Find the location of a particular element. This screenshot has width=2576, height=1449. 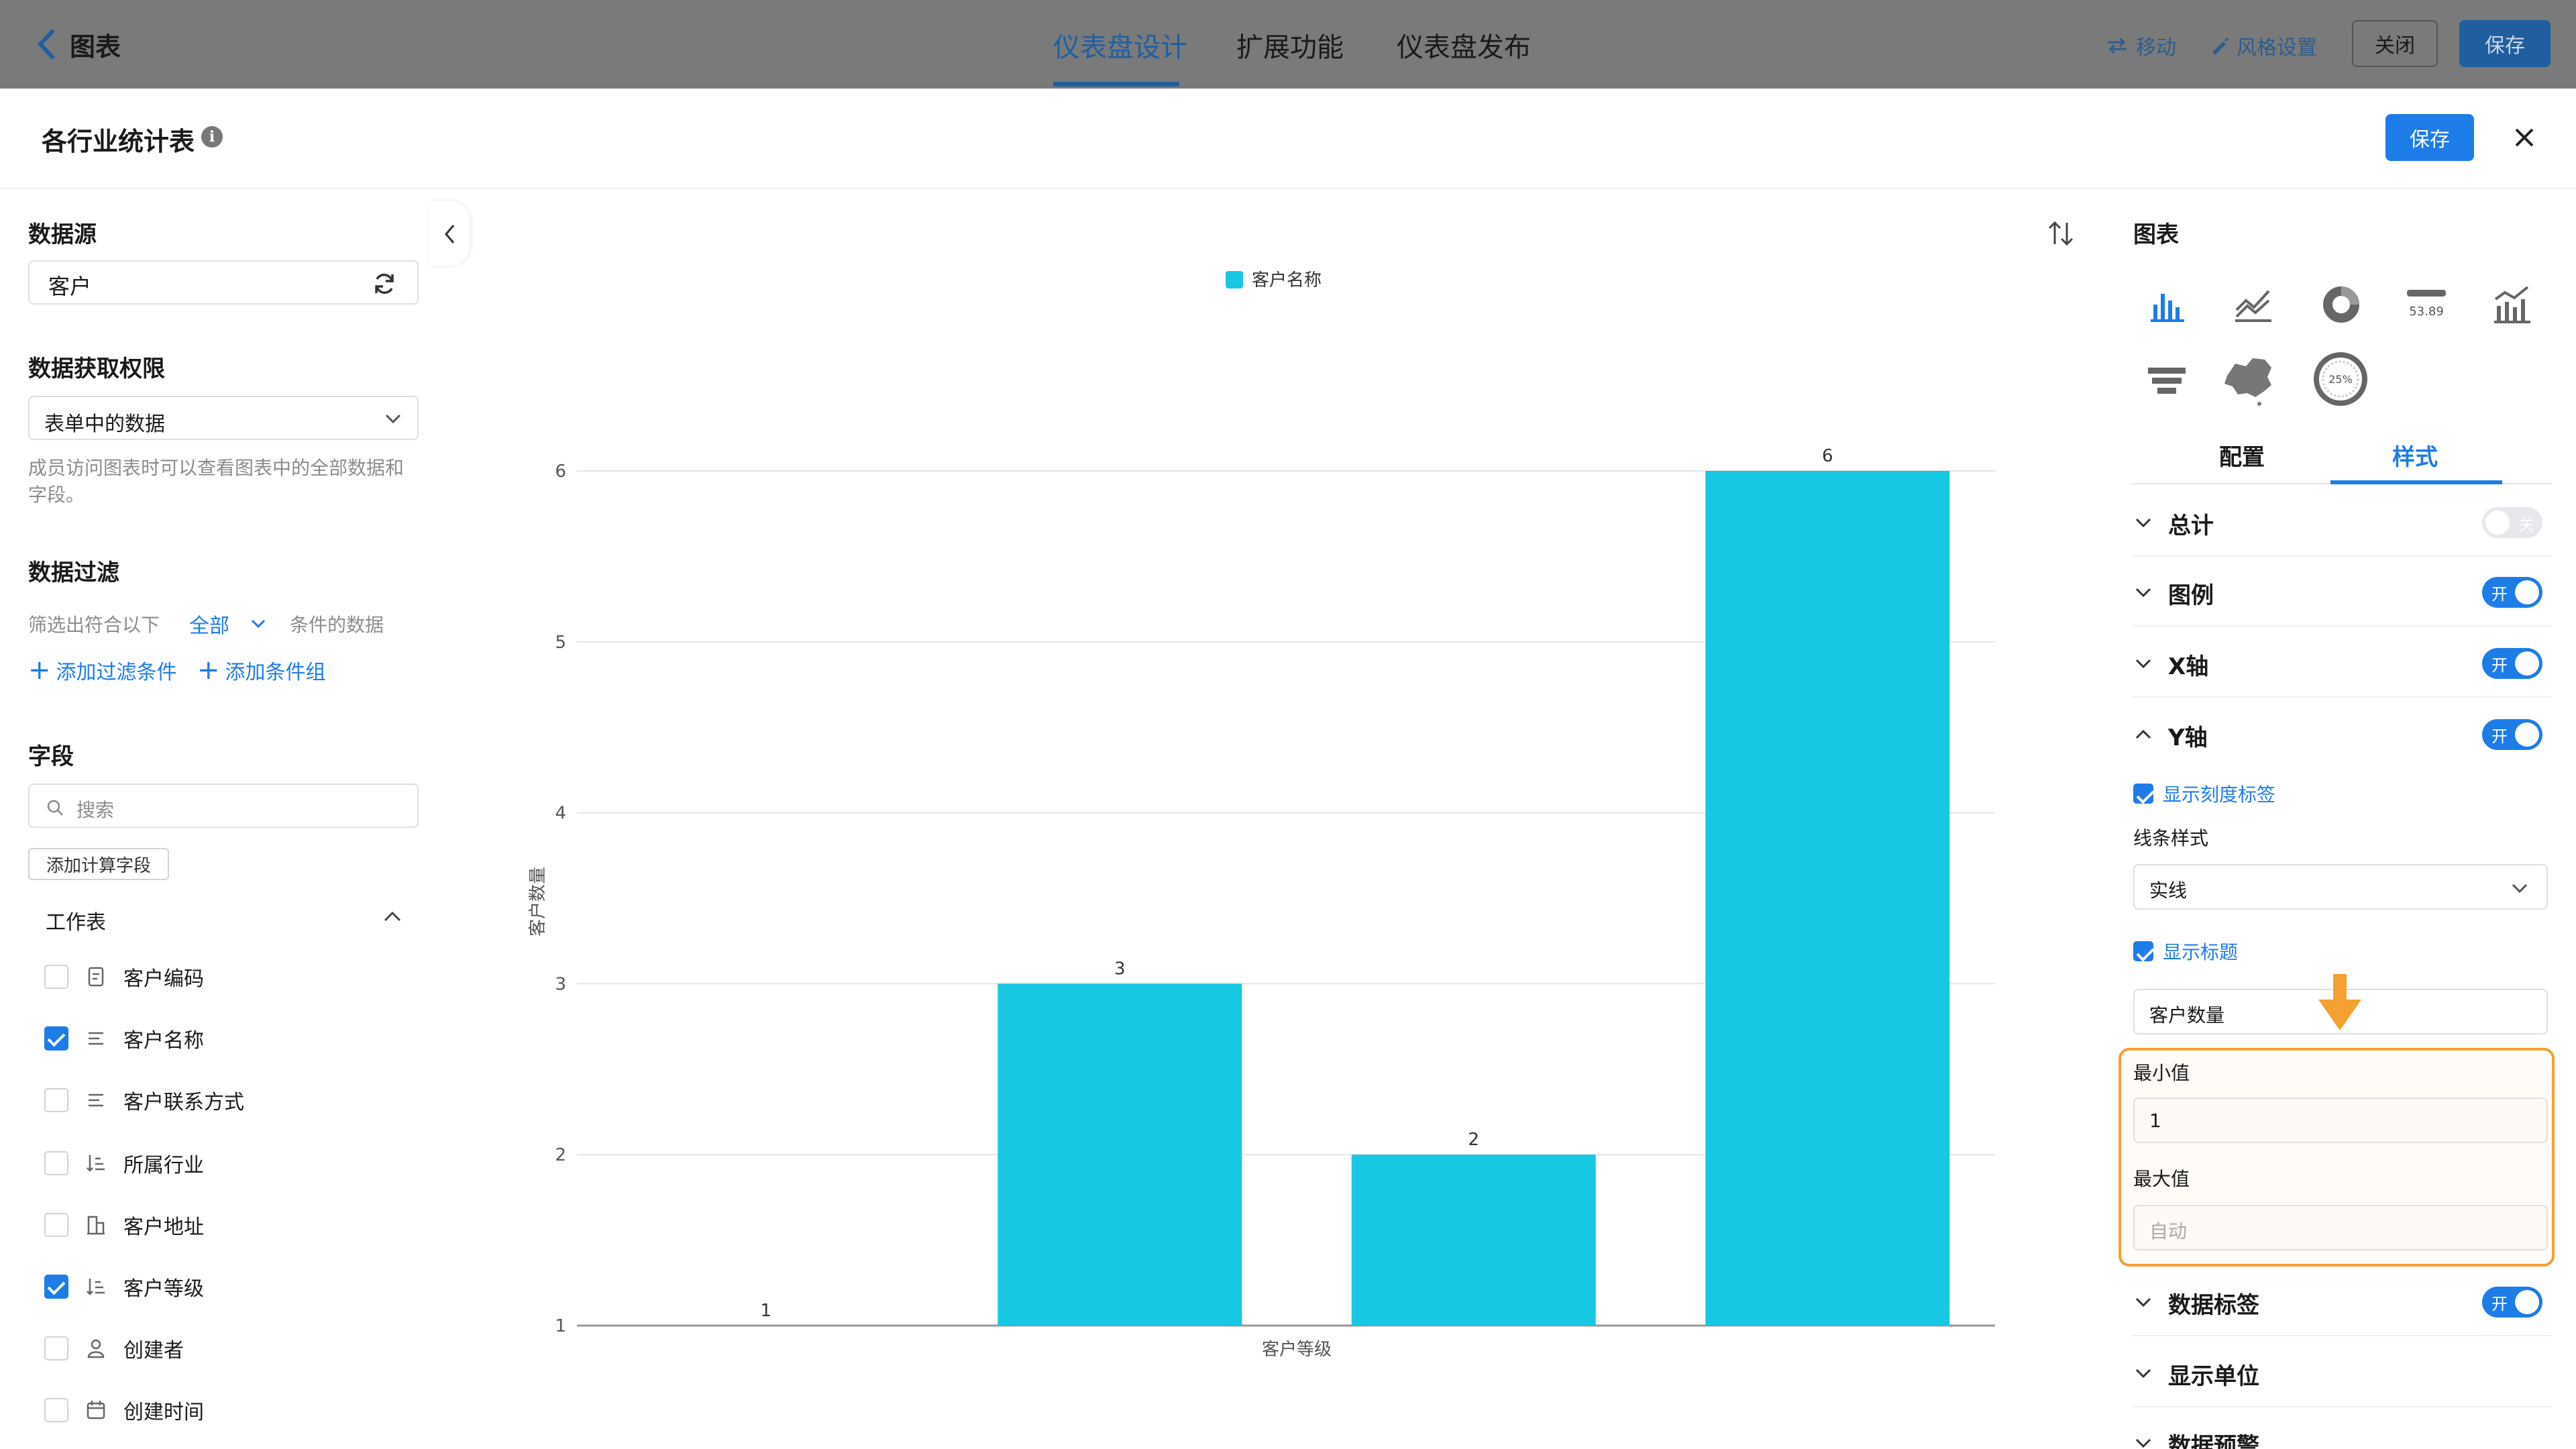

map-chart-icon is located at coordinates (2248, 381).